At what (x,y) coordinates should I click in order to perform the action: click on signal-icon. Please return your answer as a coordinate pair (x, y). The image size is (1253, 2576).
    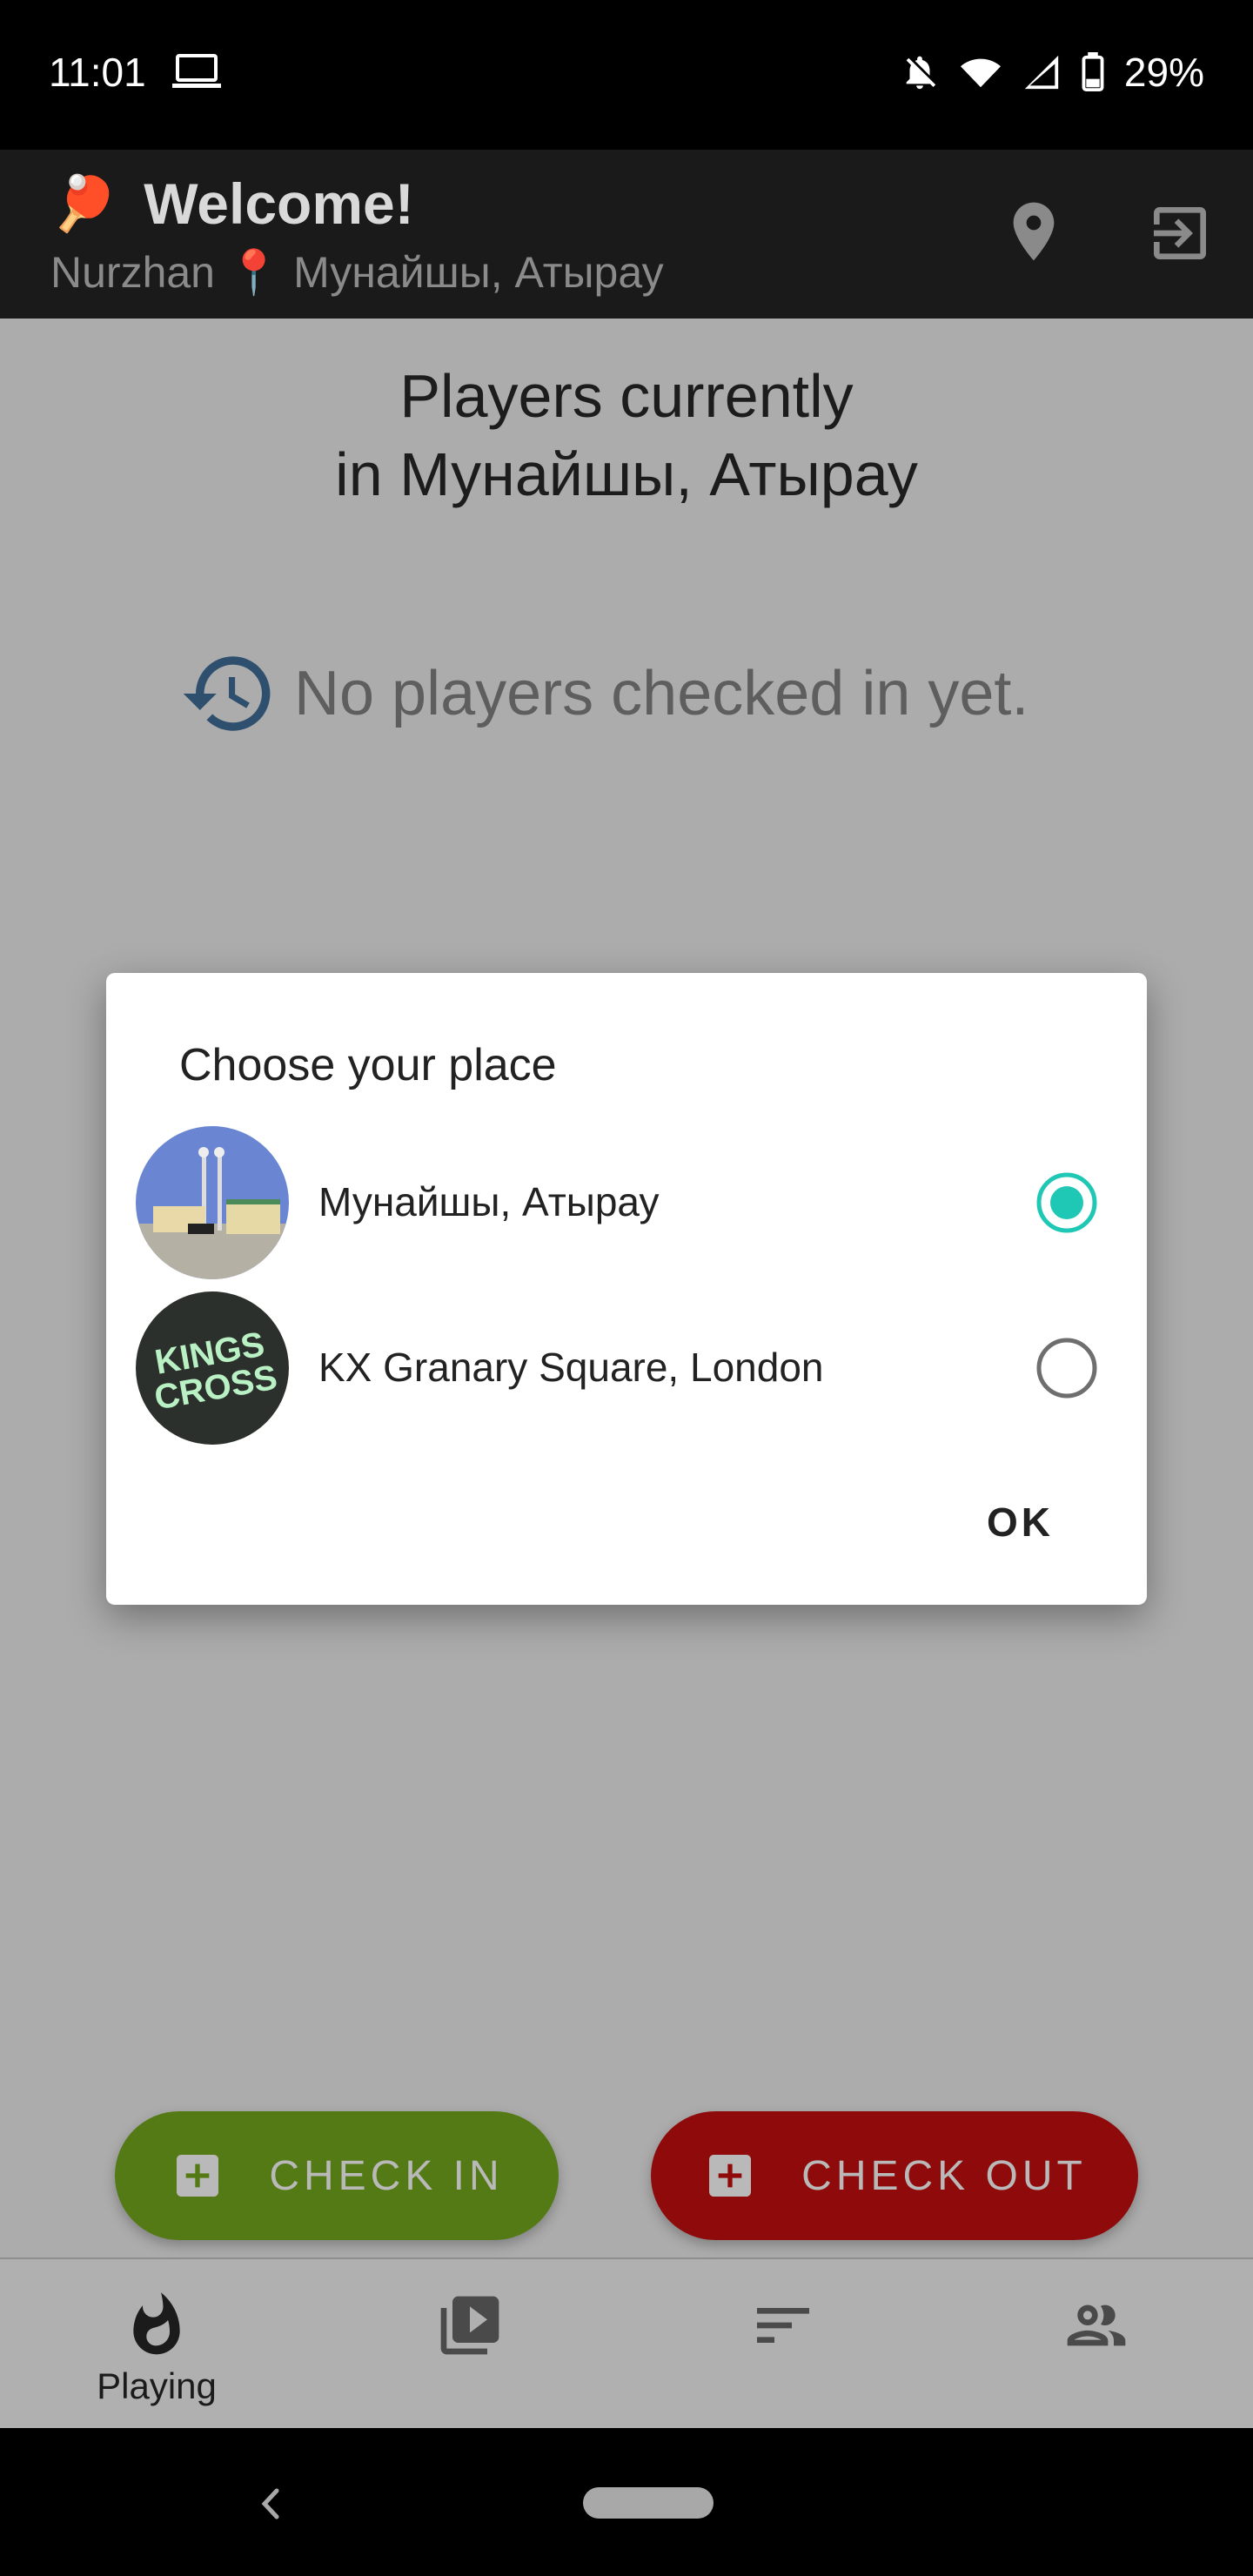
    Looking at the image, I should click on (1041, 72).